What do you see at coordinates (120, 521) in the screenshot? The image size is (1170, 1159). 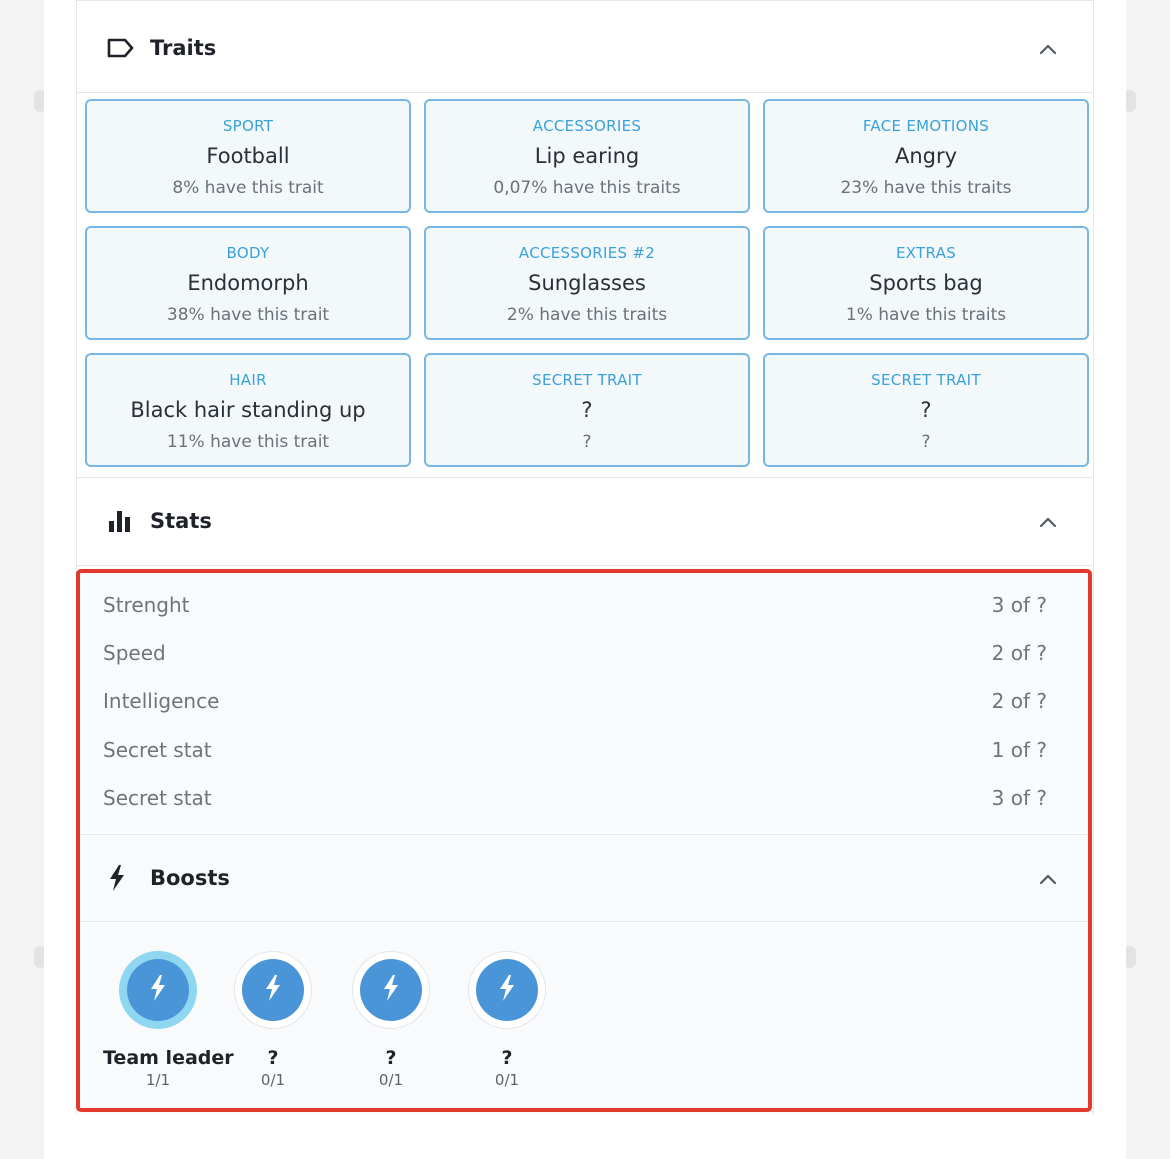 I see `bar-chart-icon` at bounding box center [120, 521].